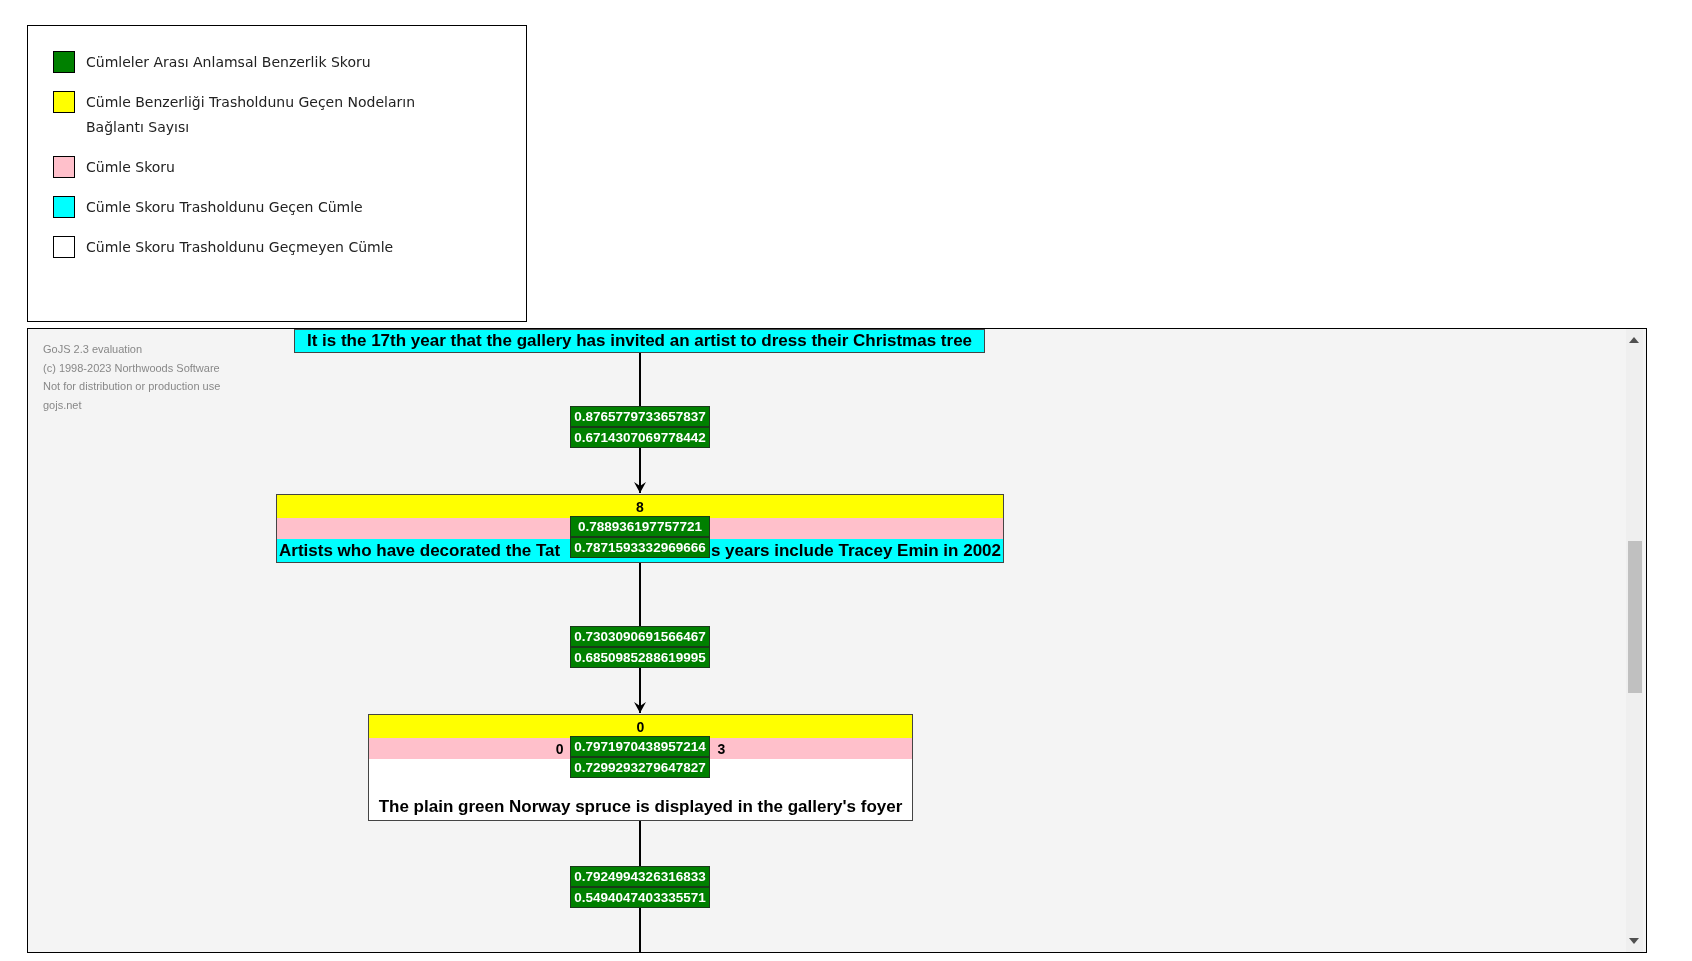  I want to click on legend-label: Cümle Skoru Trasholdunu Geçen Cümle, so click(225, 207).